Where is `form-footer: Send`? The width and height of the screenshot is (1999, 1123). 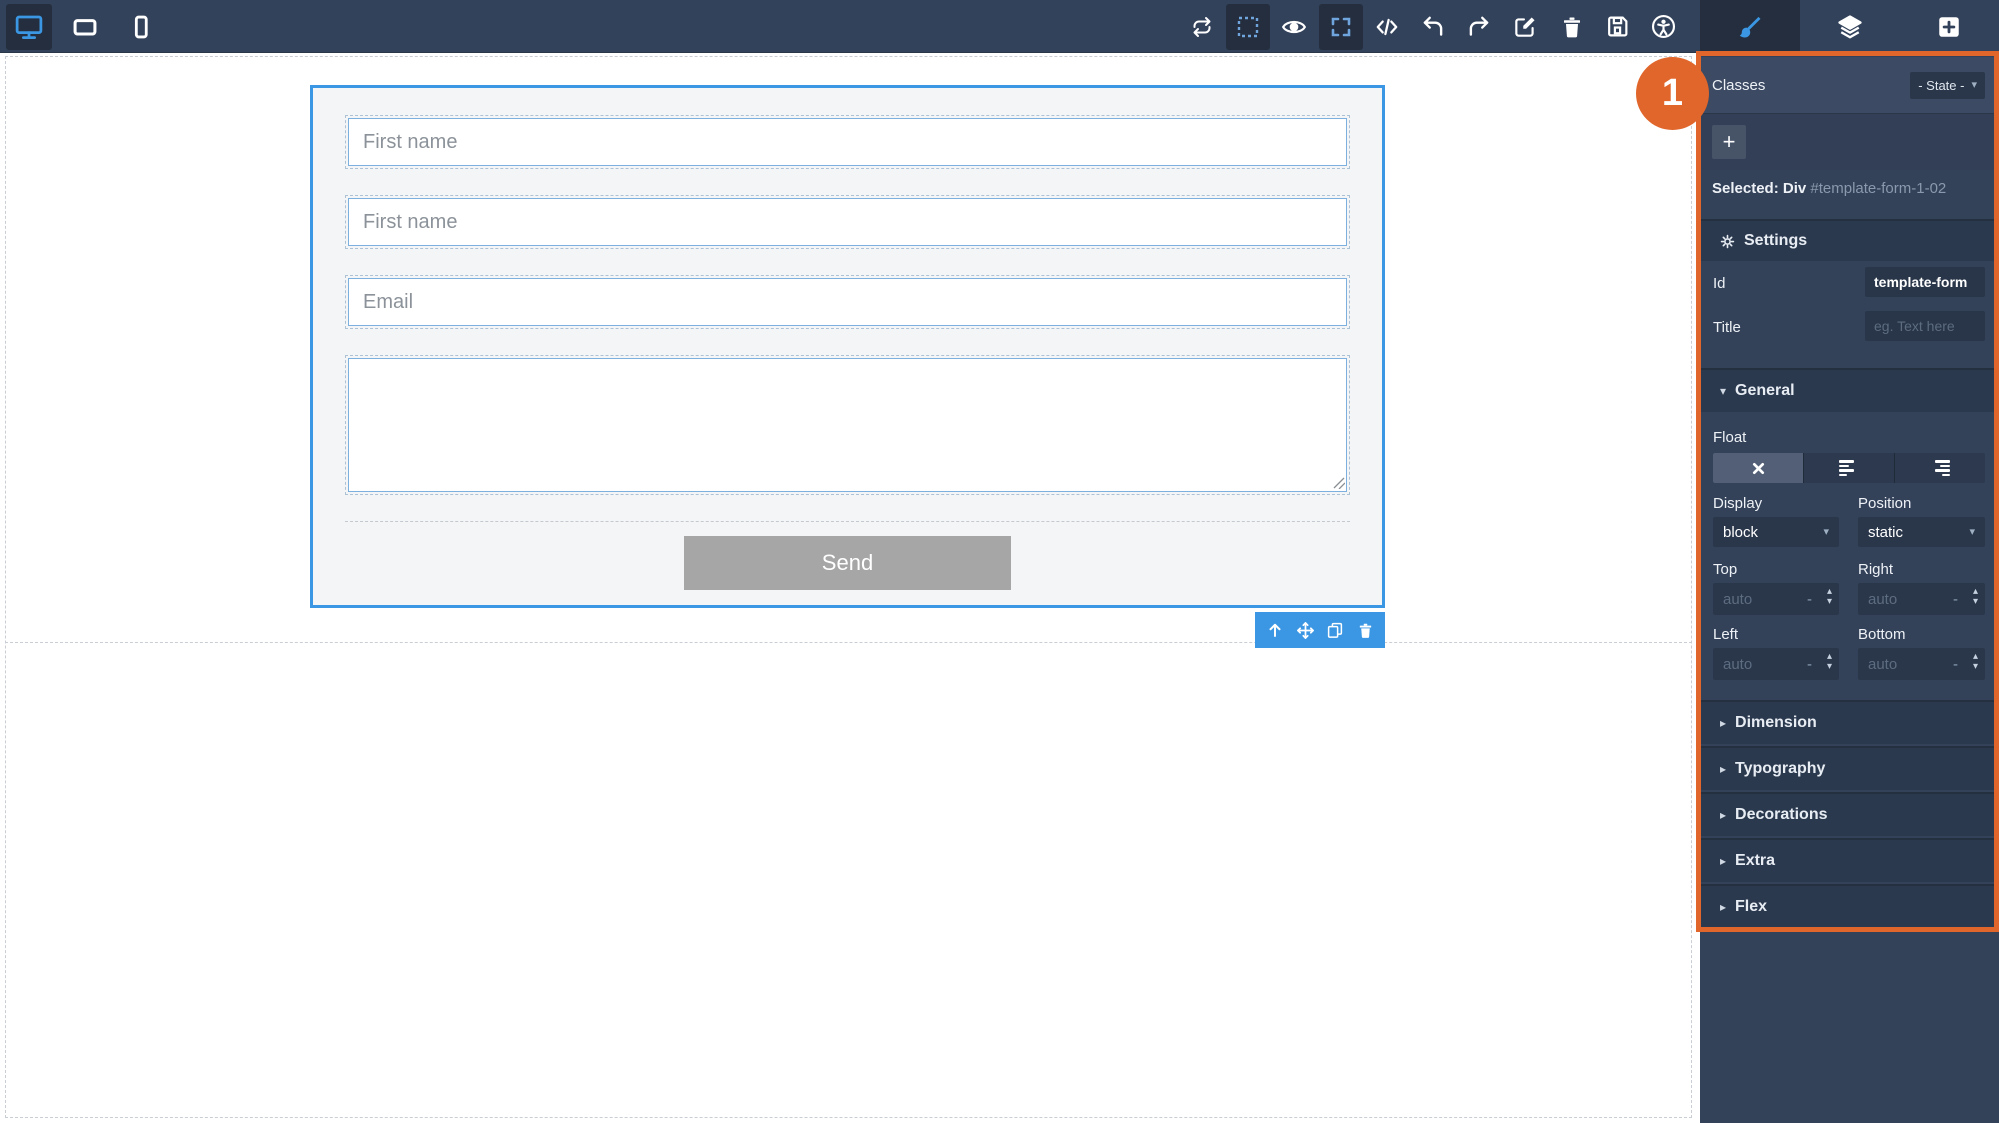 form-footer: Send is located at coordinates (847, 555).